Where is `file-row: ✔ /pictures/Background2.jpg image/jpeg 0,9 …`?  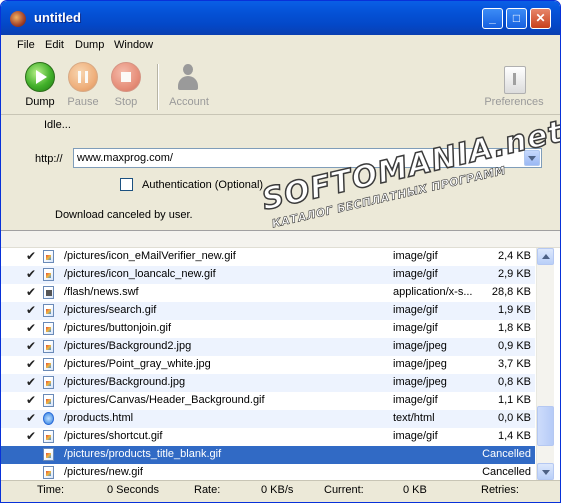
file-row: ✔ /pictures/Background2.jpg image/jpeg 0,9 … is located at coordinates (268, 347).